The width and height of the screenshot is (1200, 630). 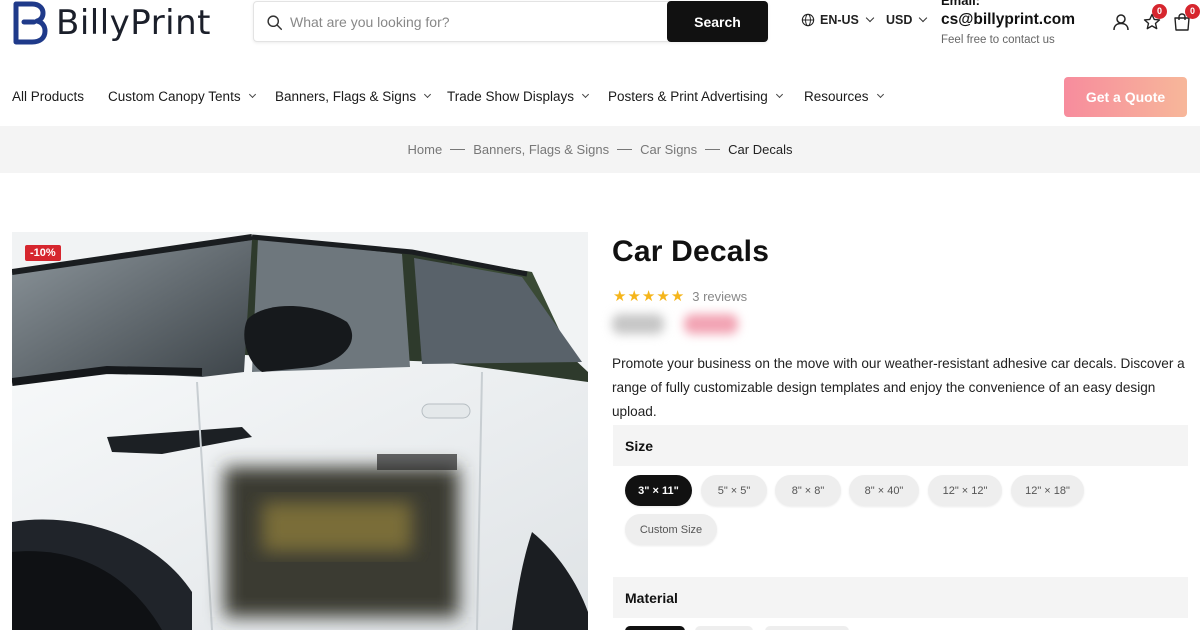 I want to click on nav-item-resources: Resources, so click(x=844, y=96).